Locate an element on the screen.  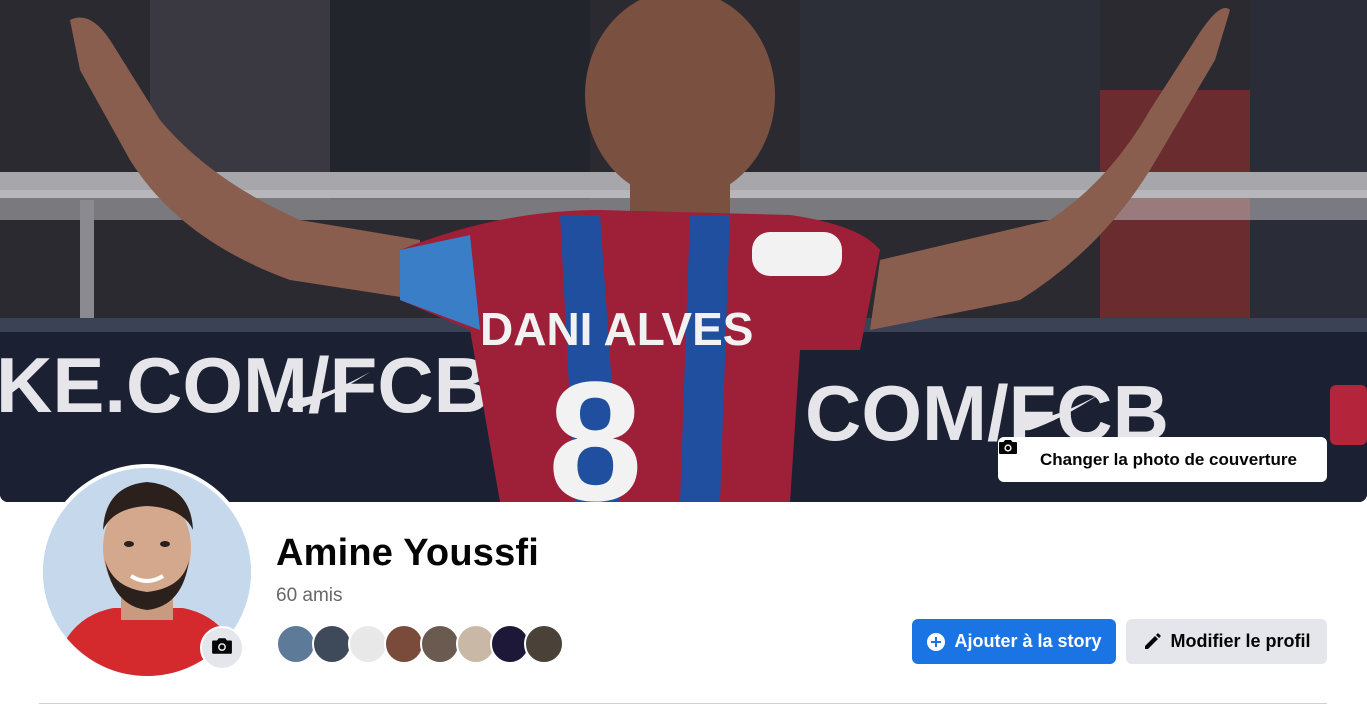
banner-text-left: KE.COM/FCB is located at coordinates (245, 385).